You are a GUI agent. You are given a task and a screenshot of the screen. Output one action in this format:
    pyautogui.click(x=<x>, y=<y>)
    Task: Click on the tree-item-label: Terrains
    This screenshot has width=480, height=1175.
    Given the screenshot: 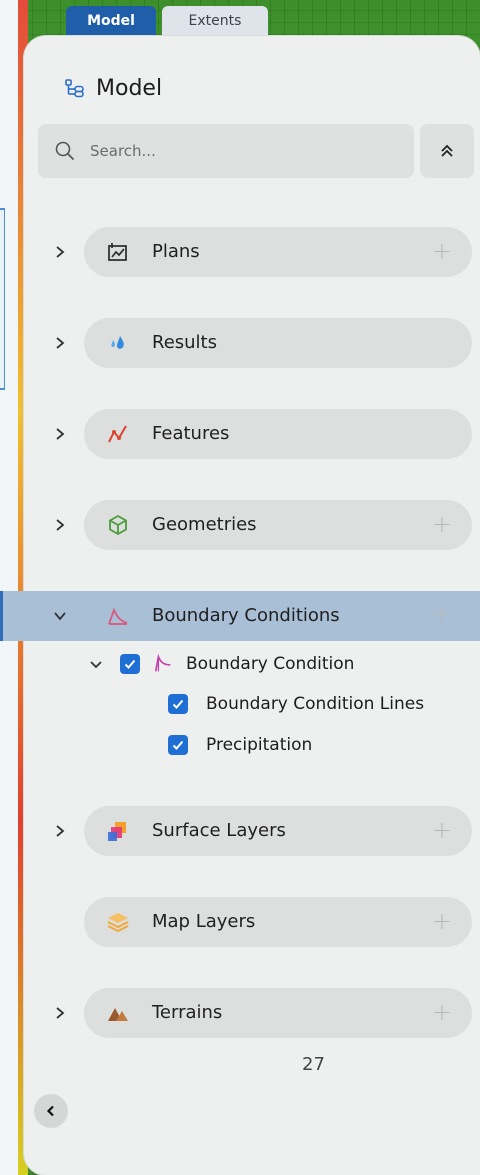 What is the action you would take?
    pyautogui.click(x=187, y=1012)
    